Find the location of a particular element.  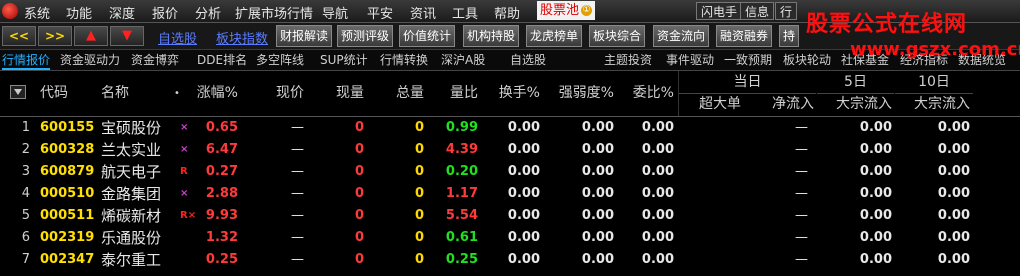

institution-holdings-button: 机构持股 is located at coordinates (491, 36).